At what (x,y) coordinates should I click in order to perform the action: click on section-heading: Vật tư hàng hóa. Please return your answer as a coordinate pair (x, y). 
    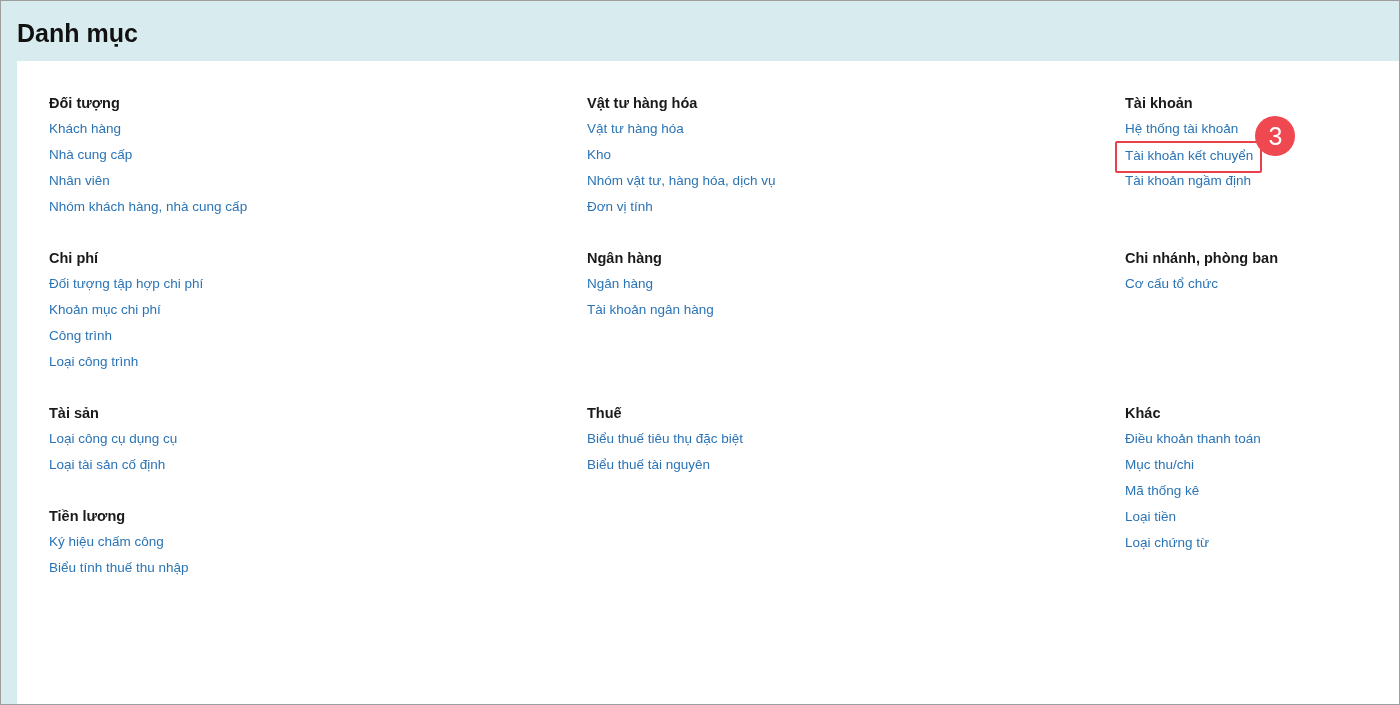
    Looking at the image, I should click on (642, 103).